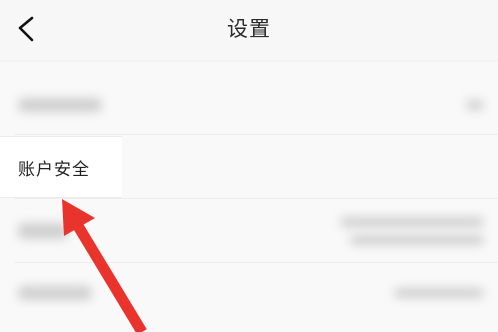  What do you see at coordinates (54, 170) in the screenshot?
I see `row-label-account-security: 账户安全` at bounding box center [54, 170].